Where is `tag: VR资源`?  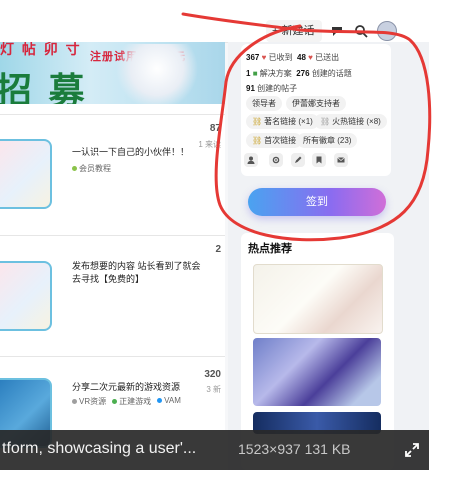 tag: VR资源 is located at coordinates (89, 401).